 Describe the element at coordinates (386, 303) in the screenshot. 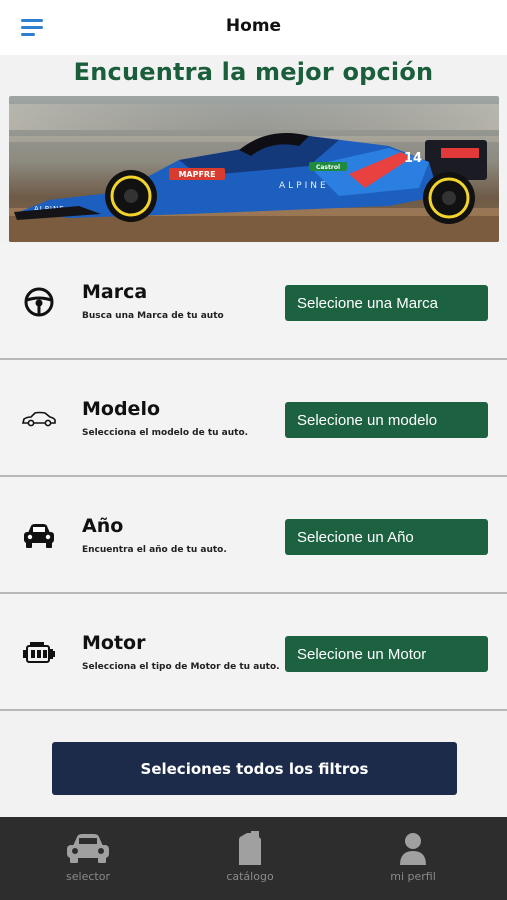

I see `select-marca-button: Selecione una Marca` at that location.